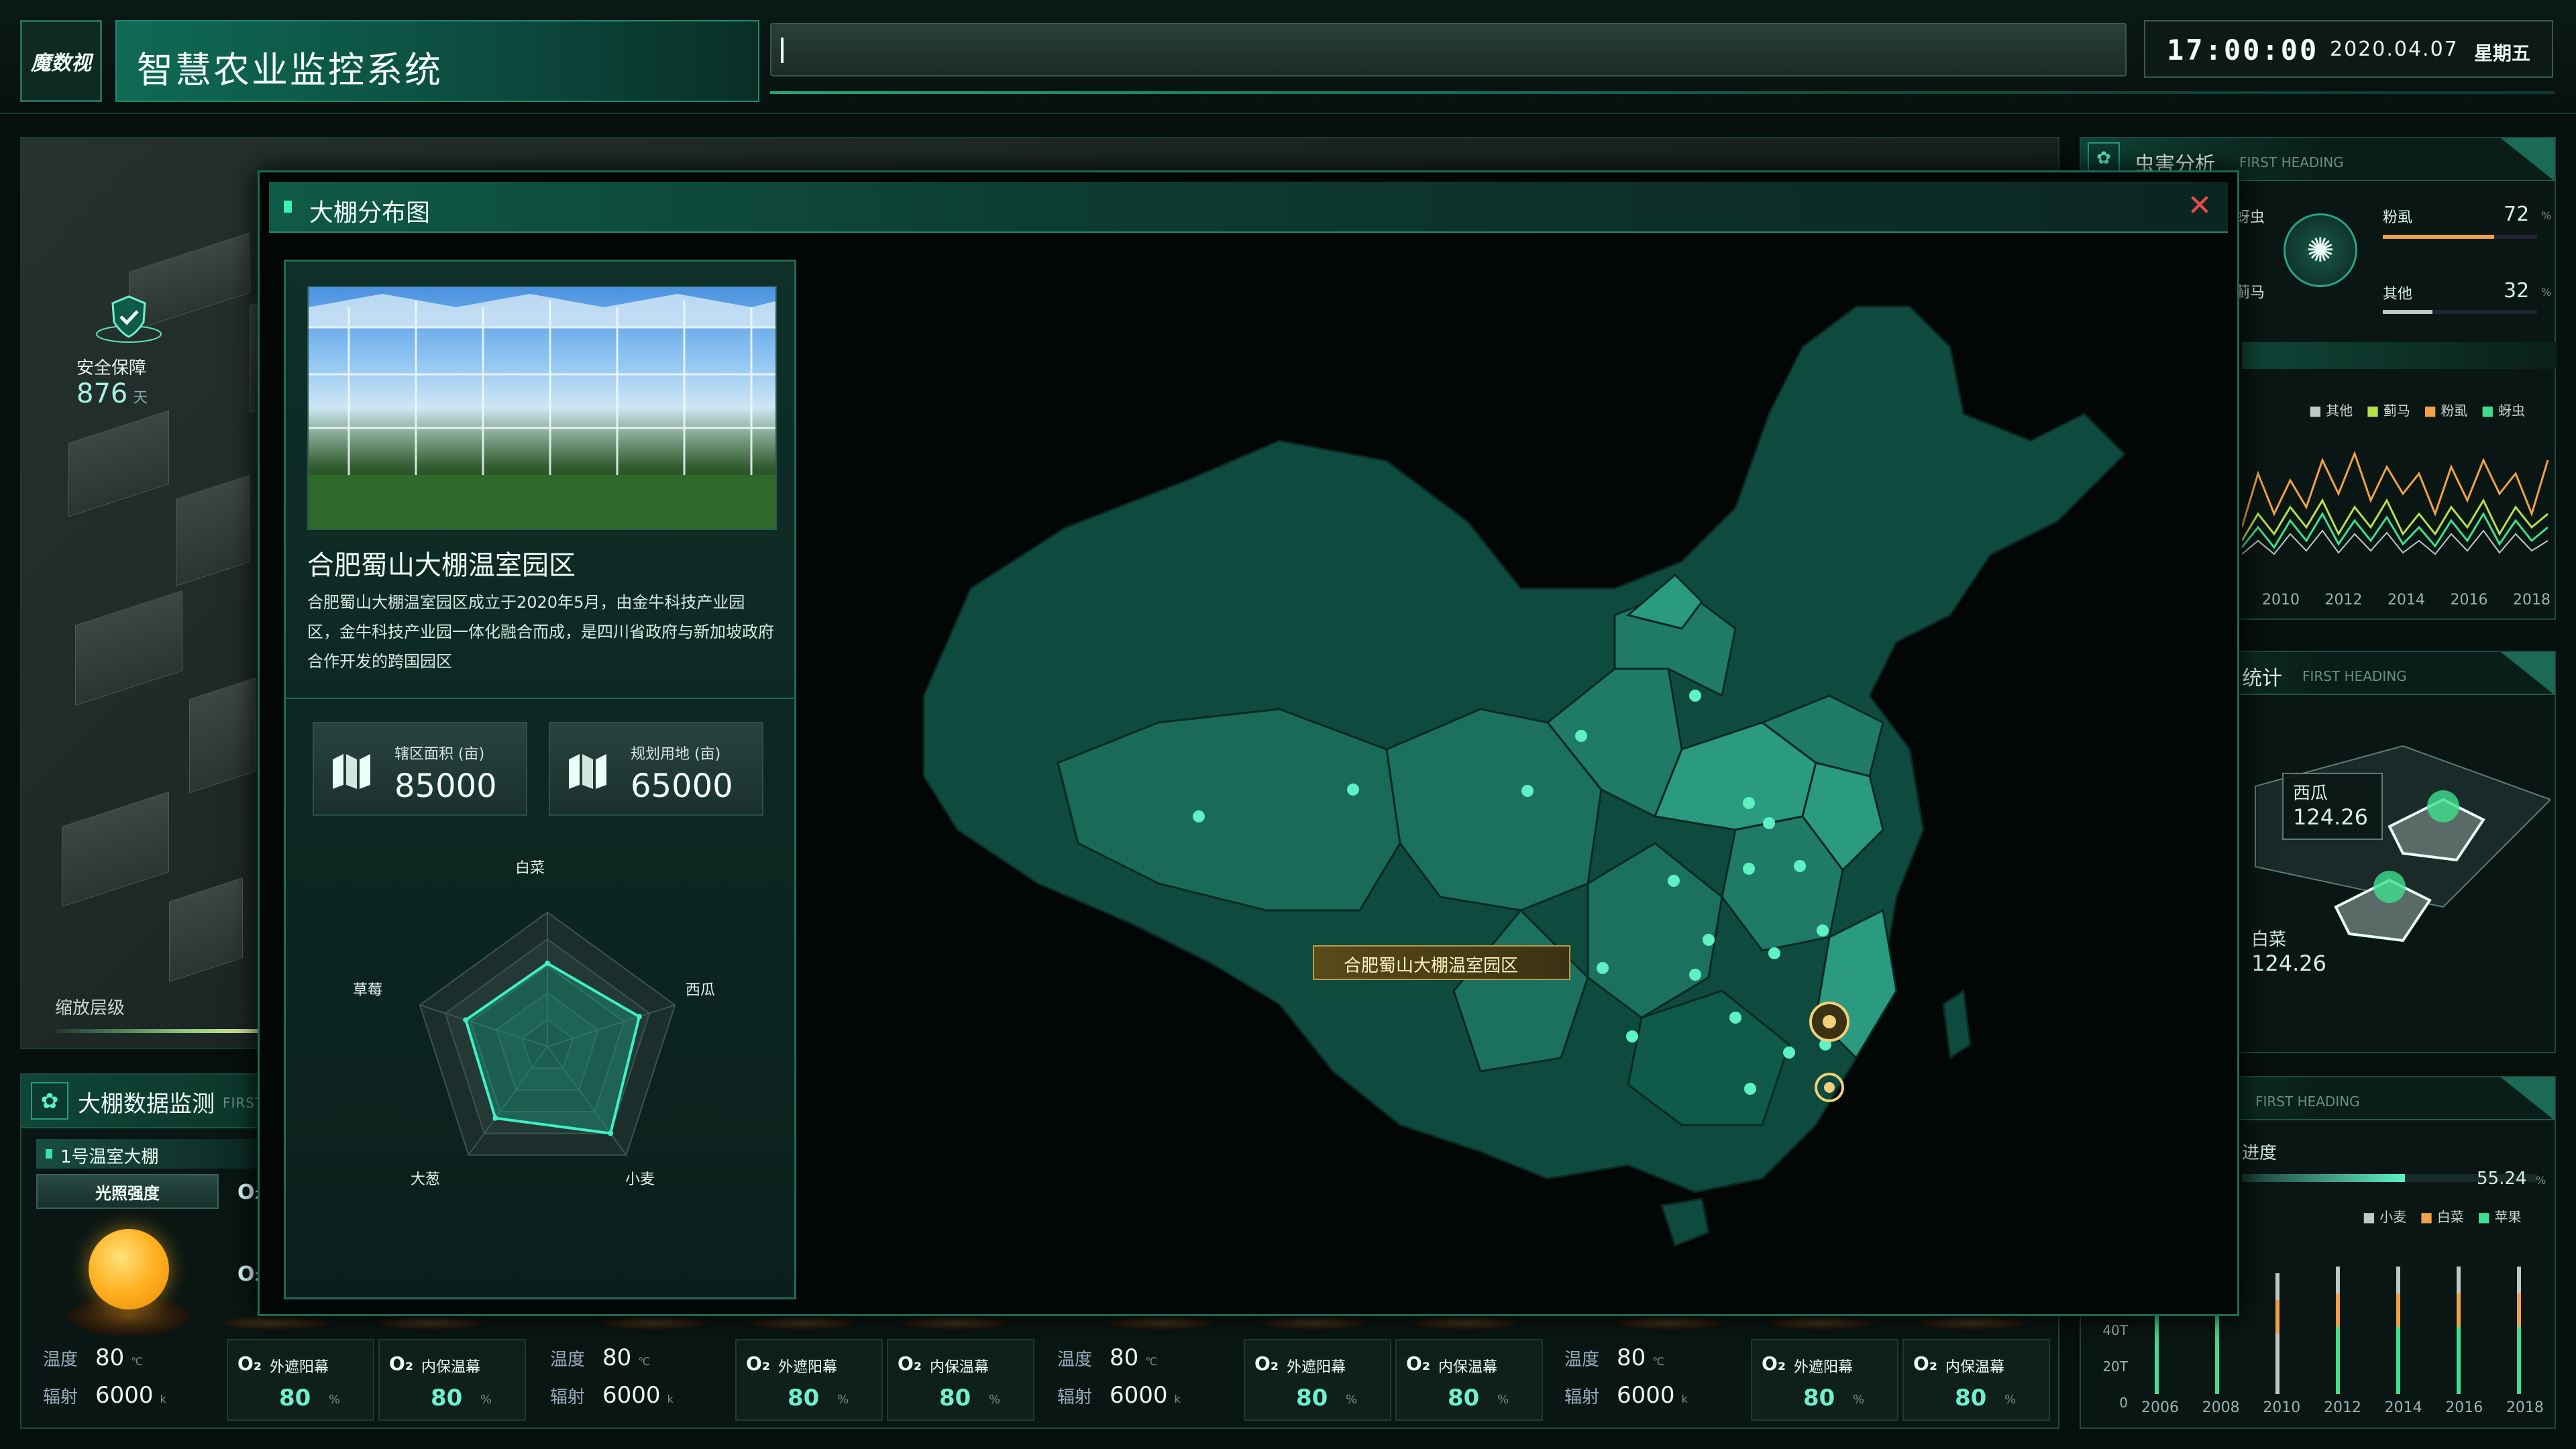  I want to click on search-input, so click(1448, 49).